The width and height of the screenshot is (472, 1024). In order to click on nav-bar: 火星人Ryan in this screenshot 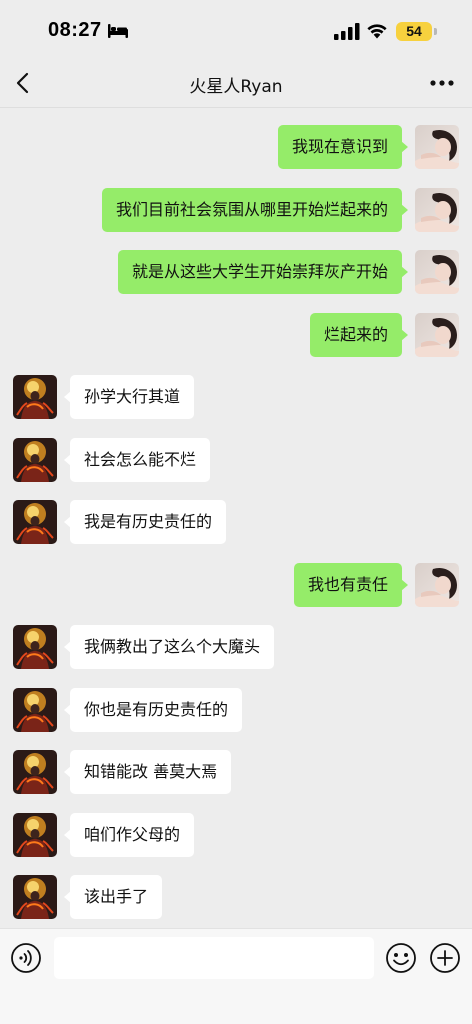, I will do `click(236, 83)`.